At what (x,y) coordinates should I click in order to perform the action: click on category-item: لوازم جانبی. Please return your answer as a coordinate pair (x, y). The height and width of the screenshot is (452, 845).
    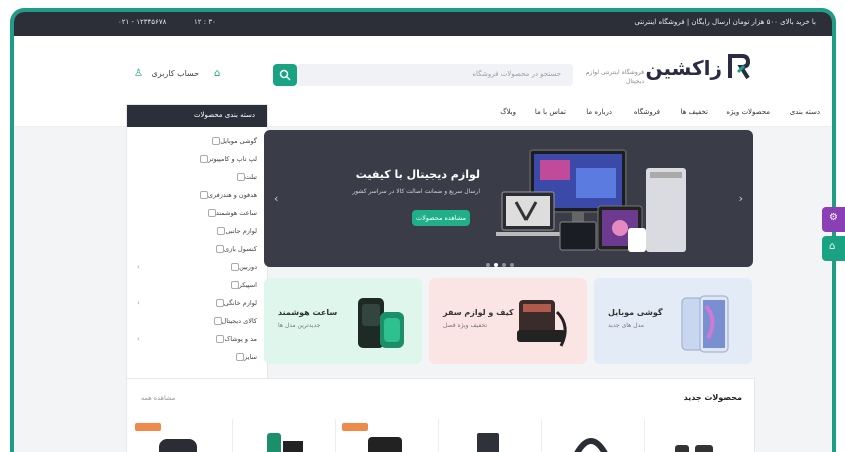
    Looking at the image, I should click on (235, 231).